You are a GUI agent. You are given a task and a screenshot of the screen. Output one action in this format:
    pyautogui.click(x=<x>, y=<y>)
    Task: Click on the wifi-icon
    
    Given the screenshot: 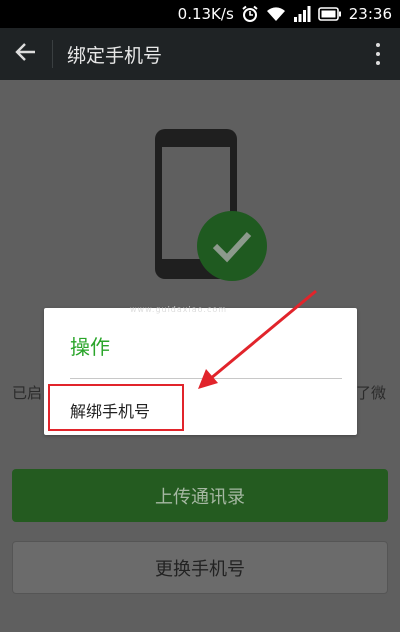 What is the action you would take?
    pyautogui.click(x=276, y=14)
    